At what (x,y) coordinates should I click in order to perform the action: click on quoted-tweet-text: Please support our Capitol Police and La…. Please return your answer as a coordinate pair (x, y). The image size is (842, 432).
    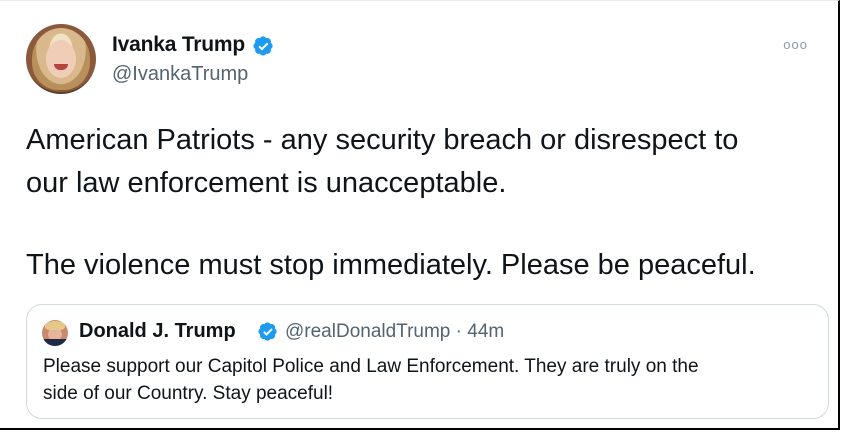
    Looking at the image, I should click on (428, 380).